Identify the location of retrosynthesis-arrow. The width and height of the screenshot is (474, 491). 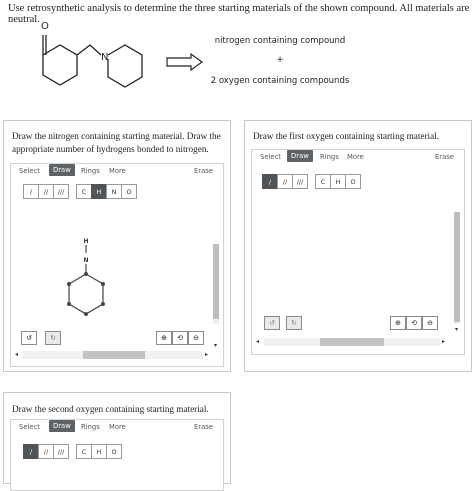
(185, 62).